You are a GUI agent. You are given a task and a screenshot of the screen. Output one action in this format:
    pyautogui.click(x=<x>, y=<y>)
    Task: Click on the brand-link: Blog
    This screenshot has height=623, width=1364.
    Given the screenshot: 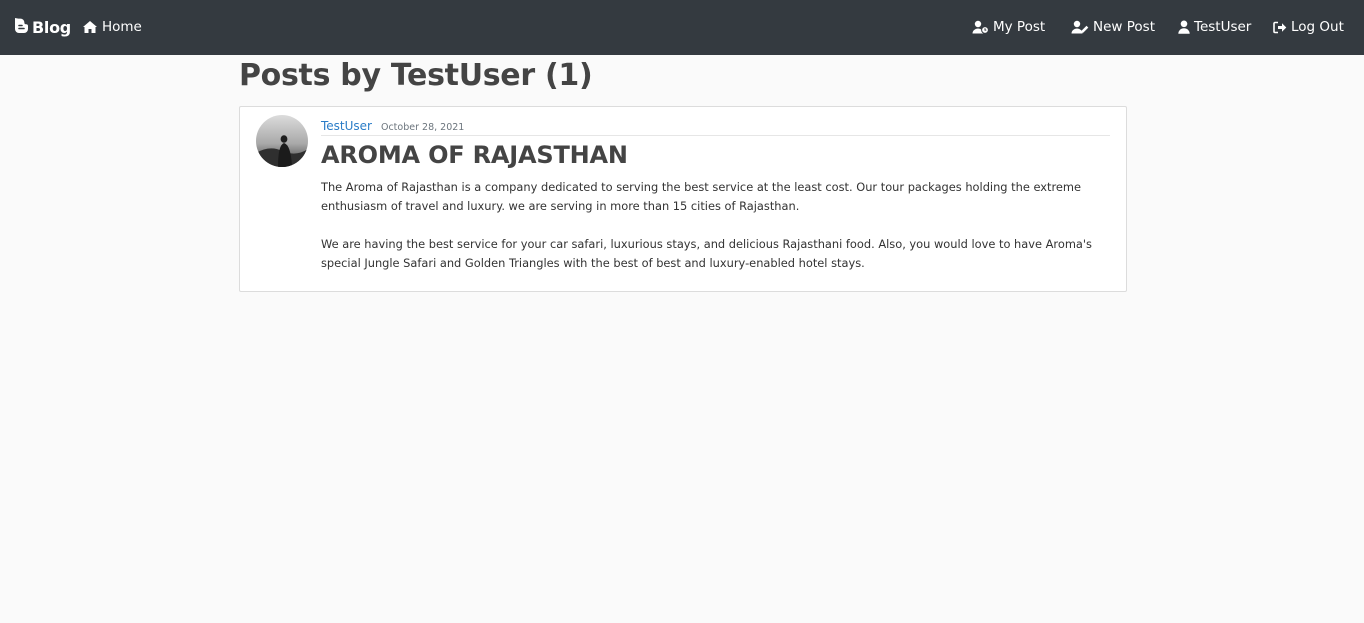 What is the action you would take?
    pyautogui.click(x=41, y=27)
    